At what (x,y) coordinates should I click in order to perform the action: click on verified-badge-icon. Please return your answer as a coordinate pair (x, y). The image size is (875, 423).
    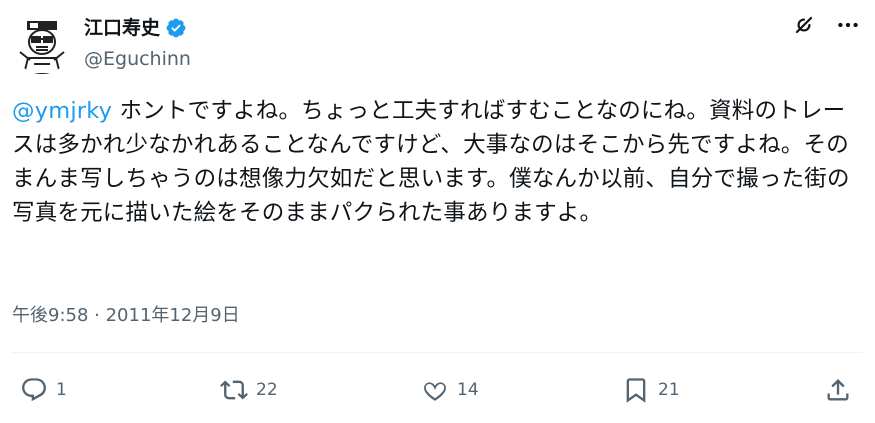
    Looking at the image, I should click on (176, 28).